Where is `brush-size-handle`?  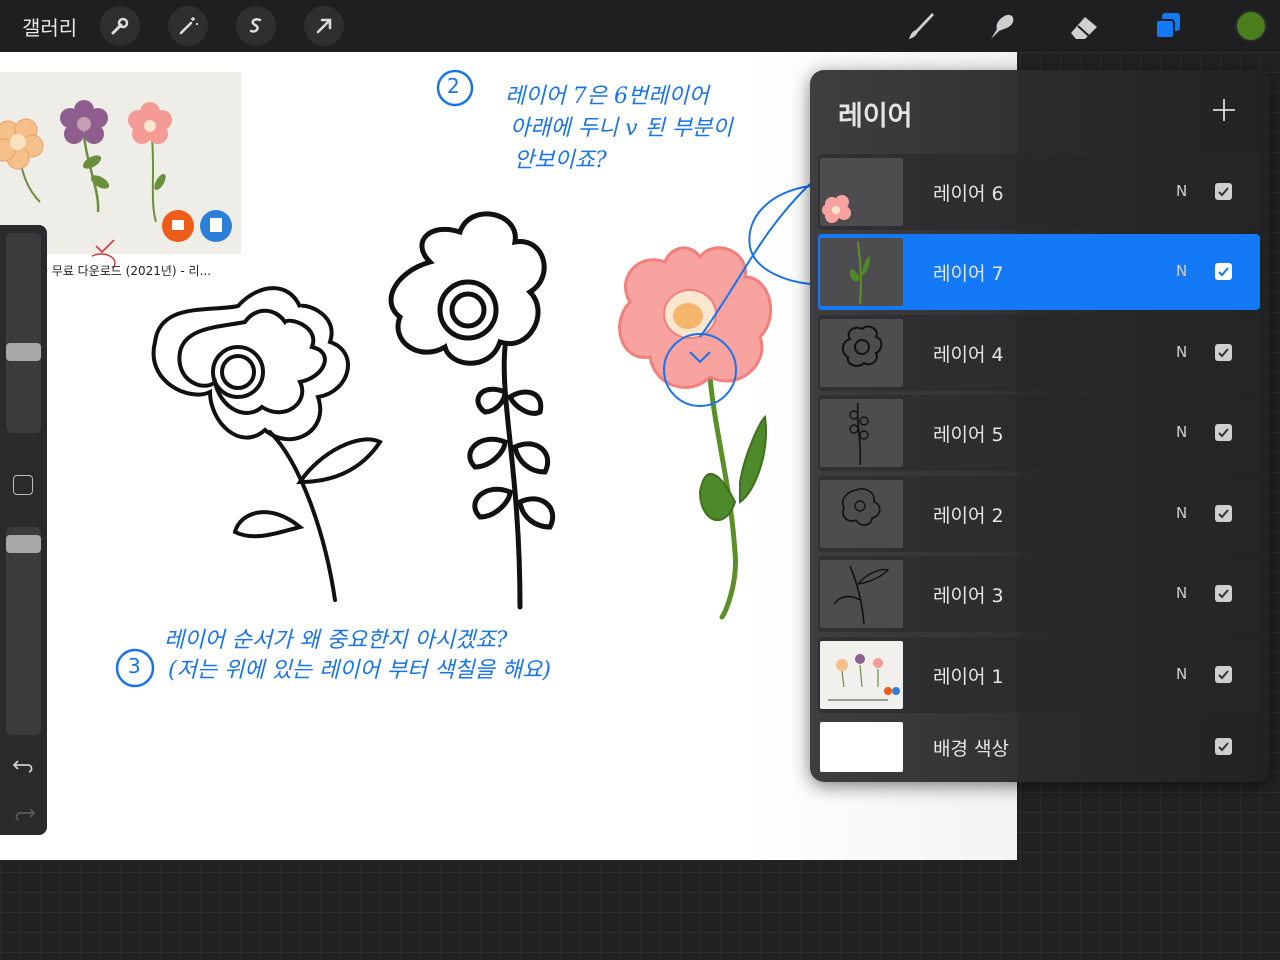
brush-size-handle is located at coordinates (23, 352).